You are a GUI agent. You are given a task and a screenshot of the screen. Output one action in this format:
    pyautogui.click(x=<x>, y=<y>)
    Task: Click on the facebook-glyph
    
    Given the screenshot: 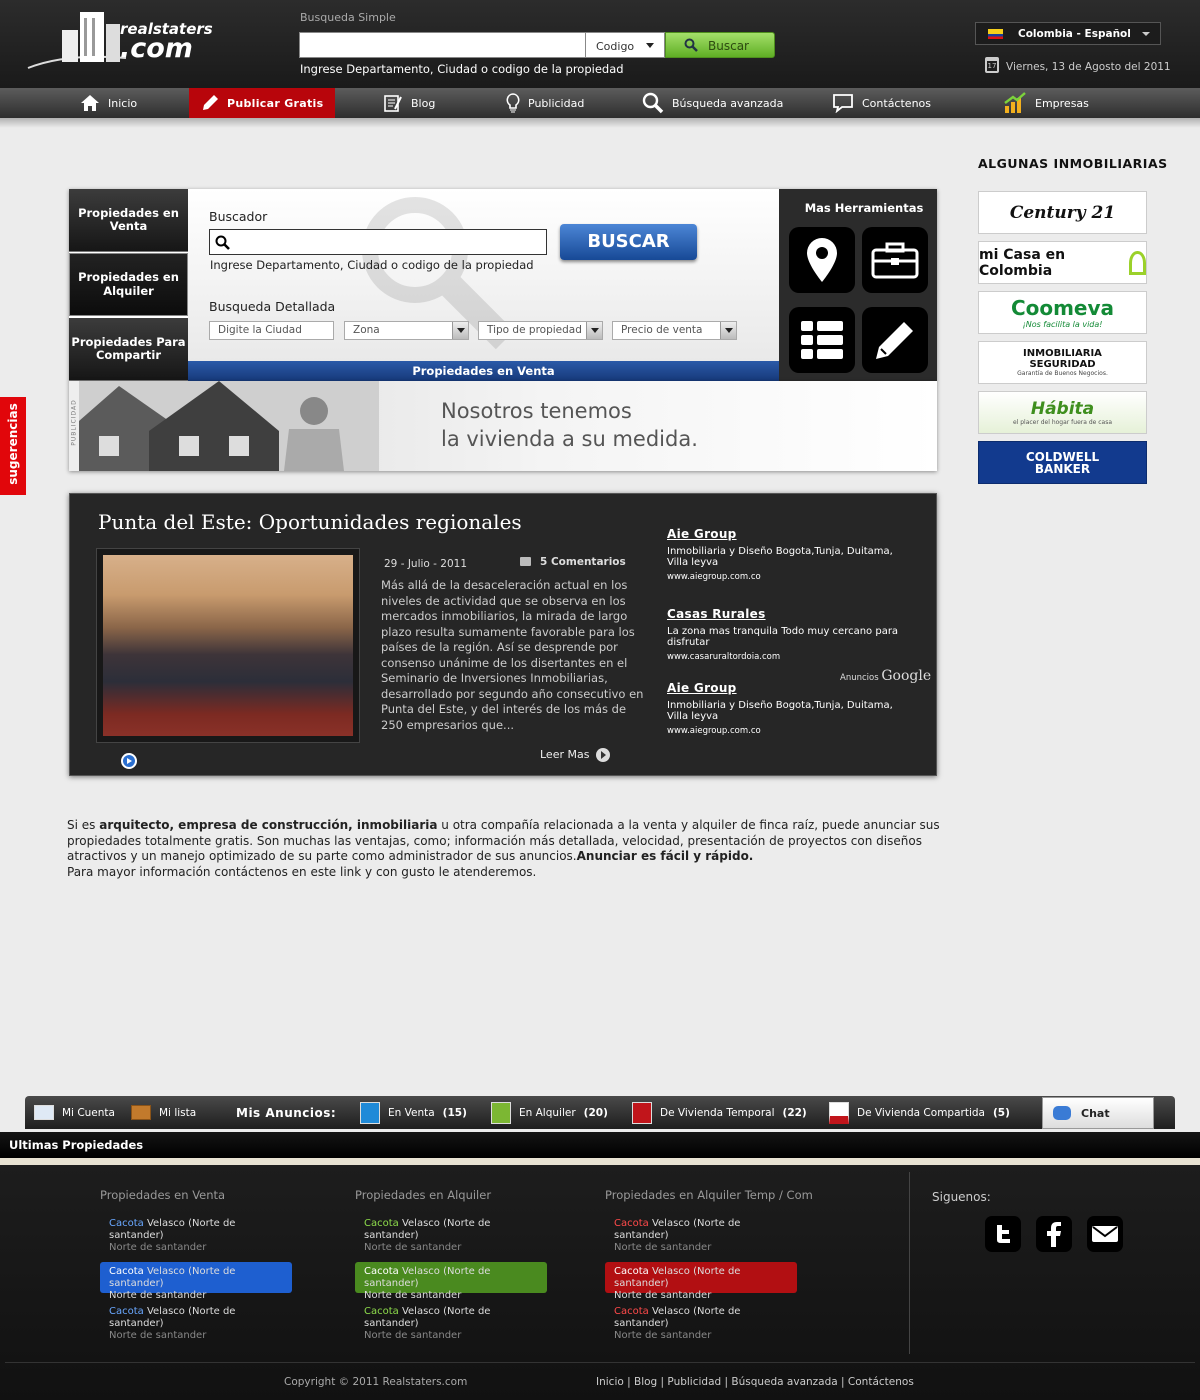 What is the action you would take?
    pyautogui.click(x=1054, y=1234)
    